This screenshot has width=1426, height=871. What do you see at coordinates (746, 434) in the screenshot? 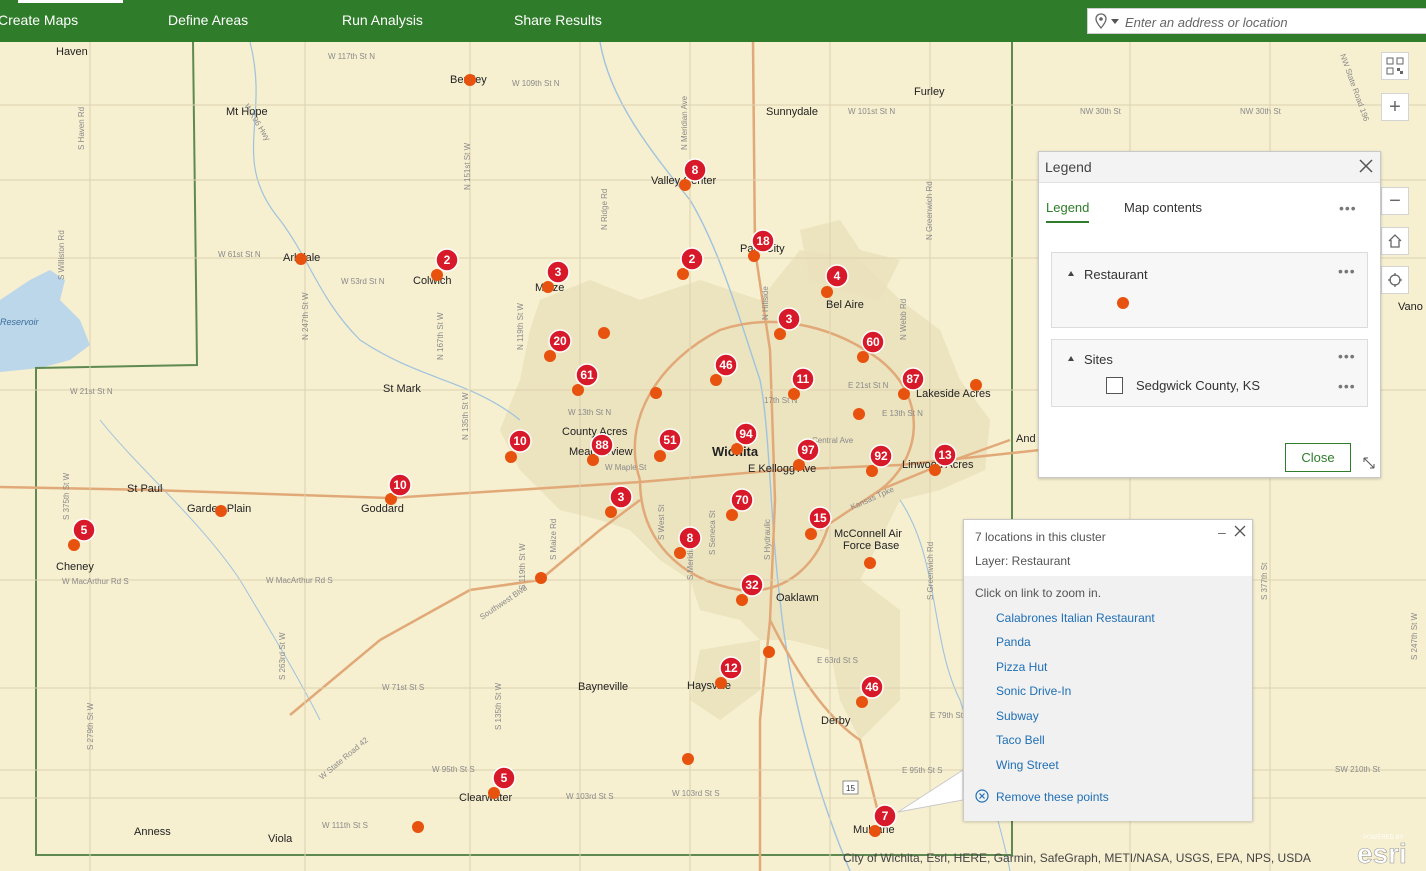
I see `cluster-count: 94` at bounding box center [746, 434].